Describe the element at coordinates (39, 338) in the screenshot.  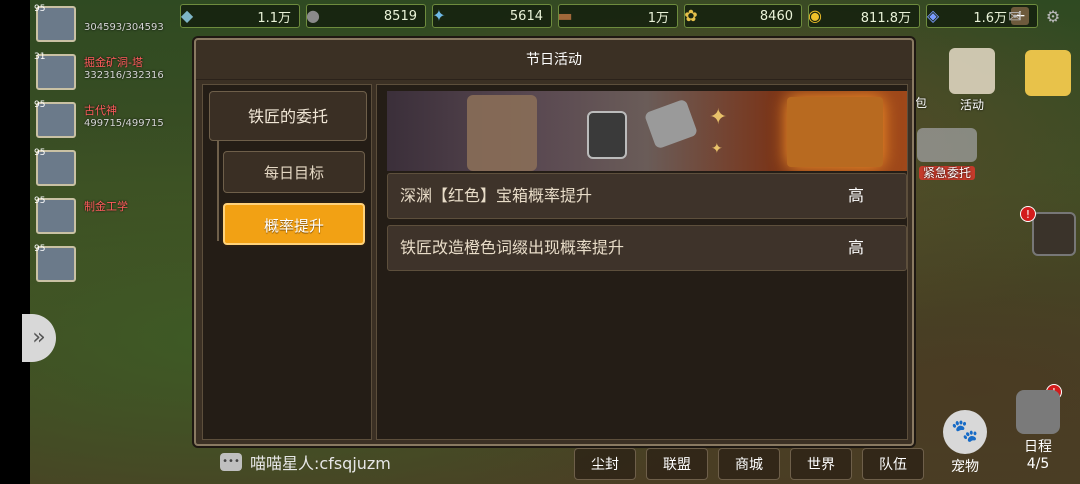
I see `expand-arrow-icon: »` at that location.